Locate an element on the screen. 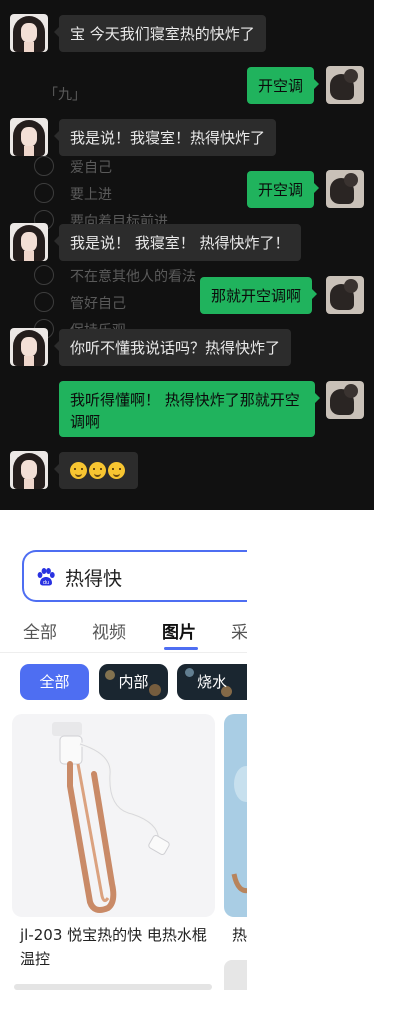 The width and height of the screenshot is (400, 1016). message-bubble-sent: 我听得懂啊！ 热得快炸了那就开空调啊 is located at coordinates (189, 409).